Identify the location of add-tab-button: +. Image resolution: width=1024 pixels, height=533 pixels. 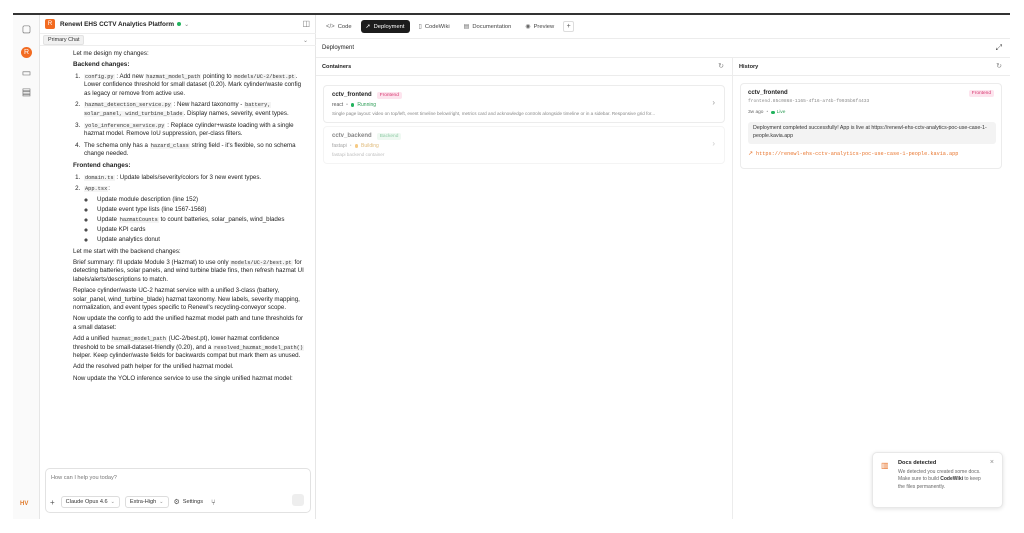
(569, 26).